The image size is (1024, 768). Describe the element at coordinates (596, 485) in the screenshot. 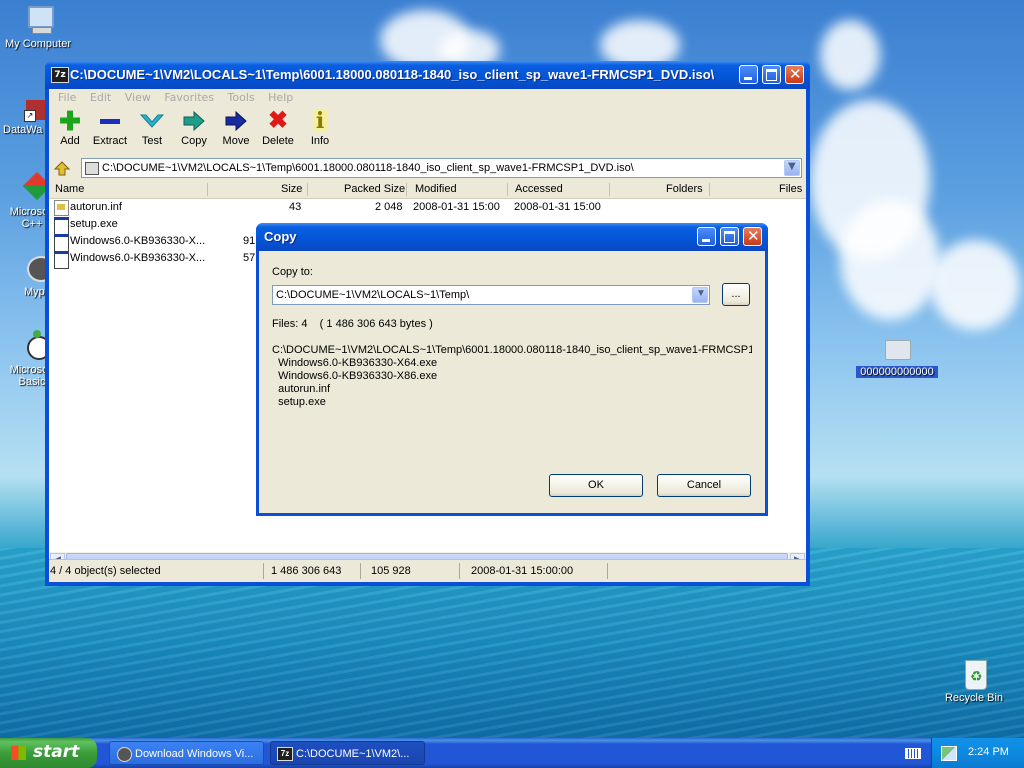

I see `ok-button: OK` at that location.